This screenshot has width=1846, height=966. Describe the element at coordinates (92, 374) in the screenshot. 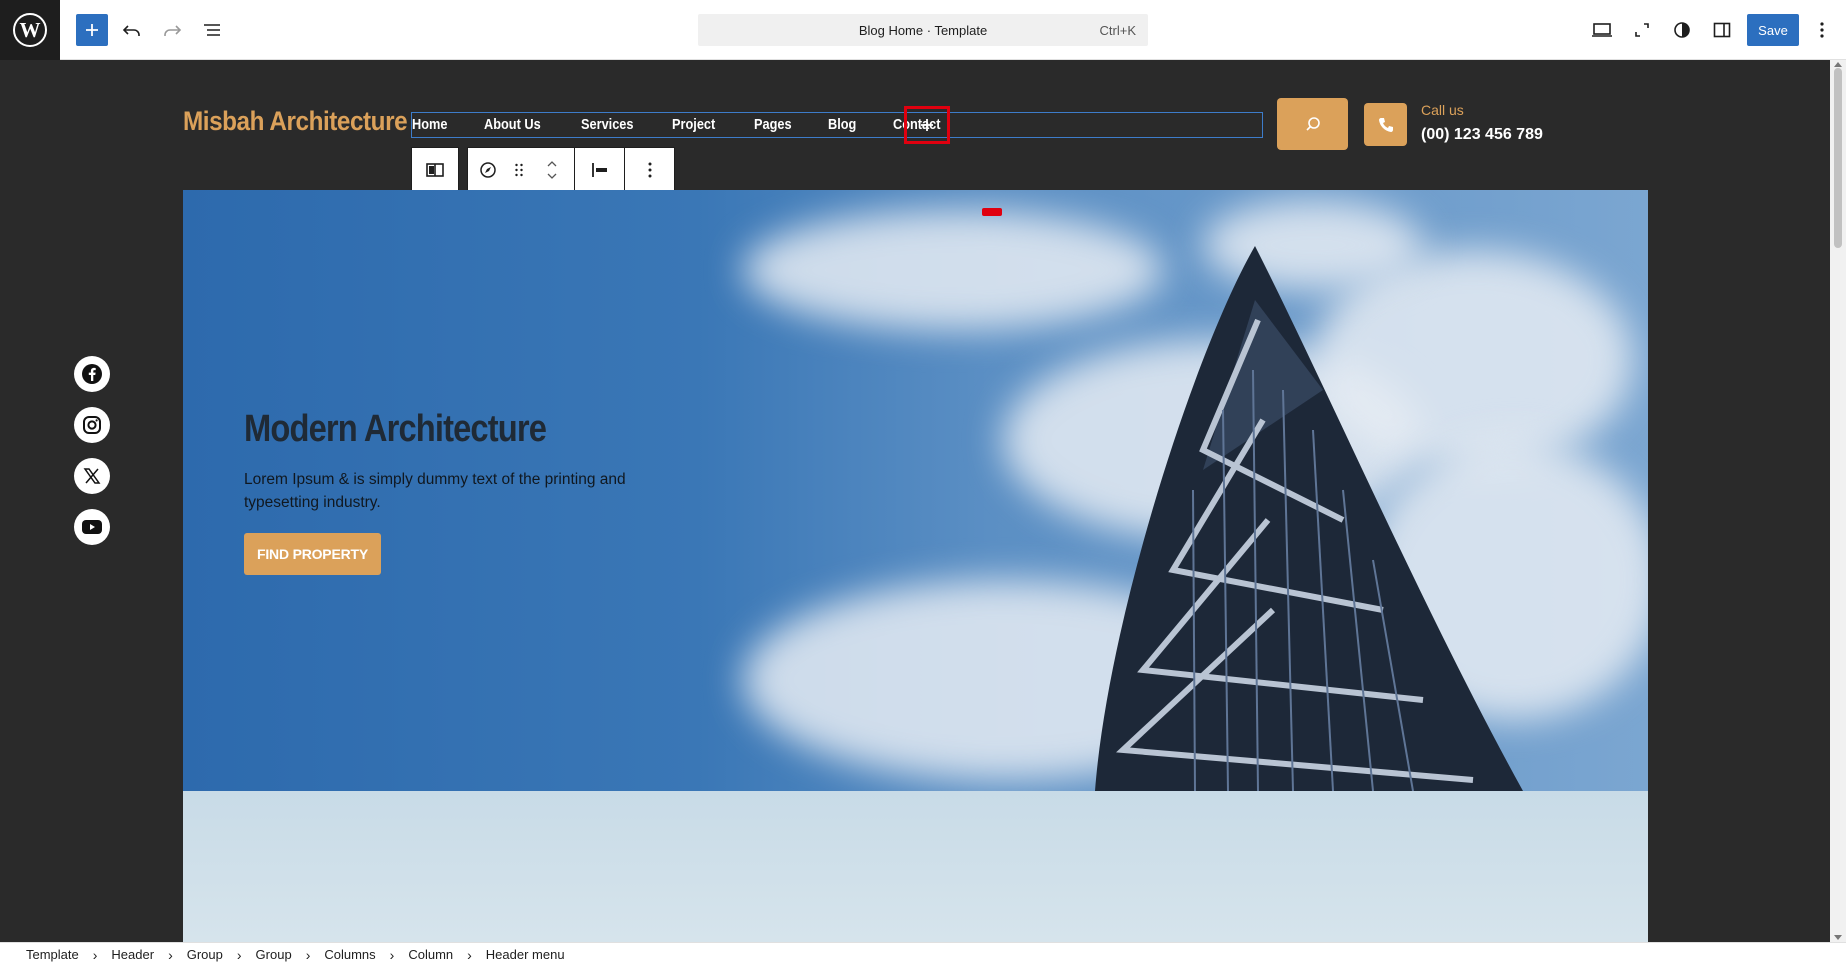

I see `facebook-icon` at that location.